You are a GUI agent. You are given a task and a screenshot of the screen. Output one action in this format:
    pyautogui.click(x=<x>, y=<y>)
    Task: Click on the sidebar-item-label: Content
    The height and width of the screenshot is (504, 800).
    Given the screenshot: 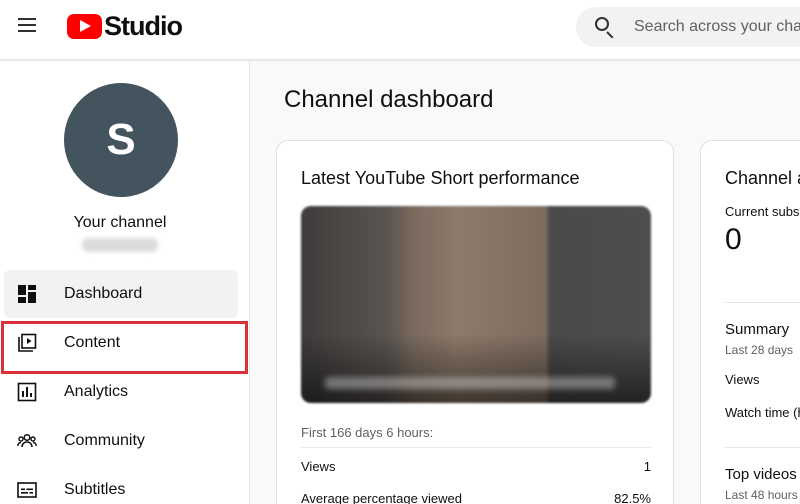 What is the action you would take?
    pyautogui.click(x=92, y=342)
    